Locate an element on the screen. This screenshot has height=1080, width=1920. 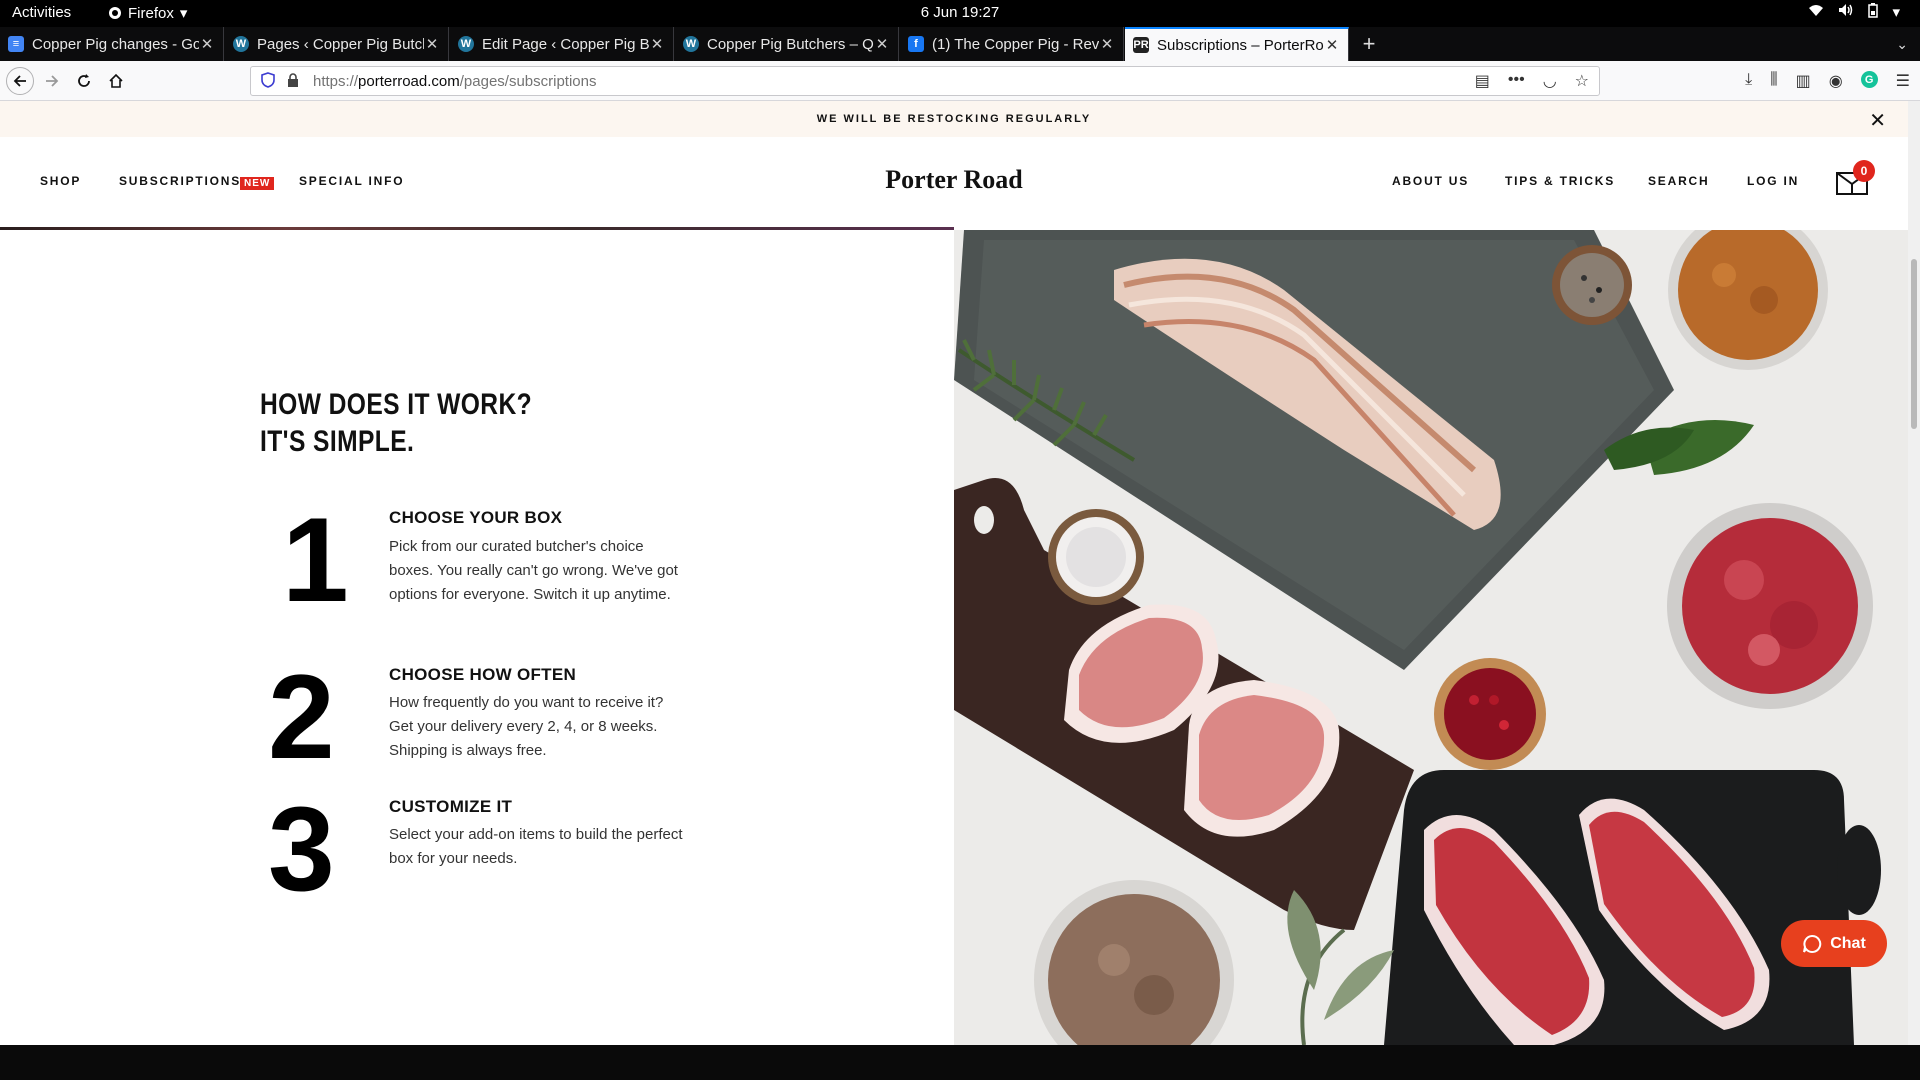
reload-icon is located at coordinates (84, 80).